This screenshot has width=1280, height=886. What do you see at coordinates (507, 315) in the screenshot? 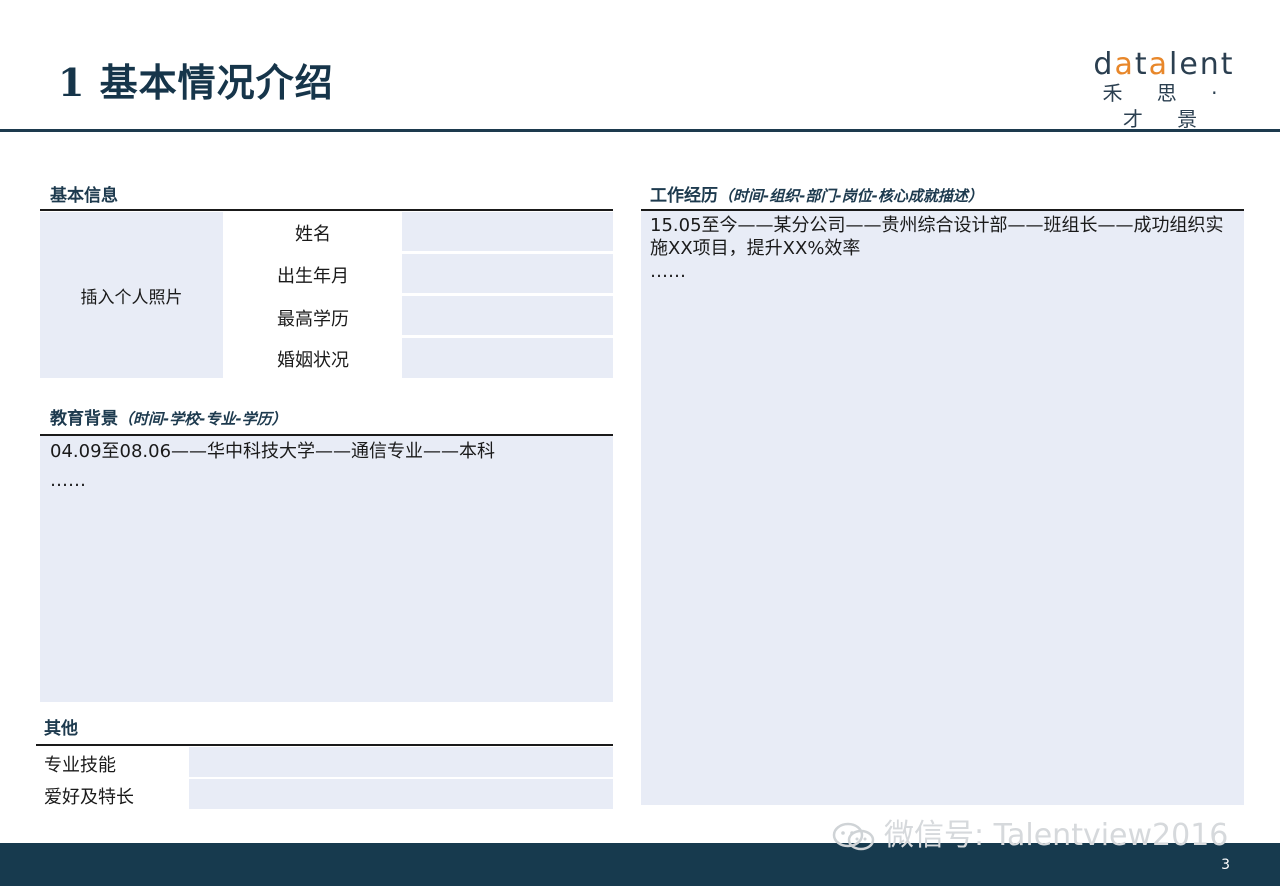
I see `education-level-field` at bounding box center [507, 315].